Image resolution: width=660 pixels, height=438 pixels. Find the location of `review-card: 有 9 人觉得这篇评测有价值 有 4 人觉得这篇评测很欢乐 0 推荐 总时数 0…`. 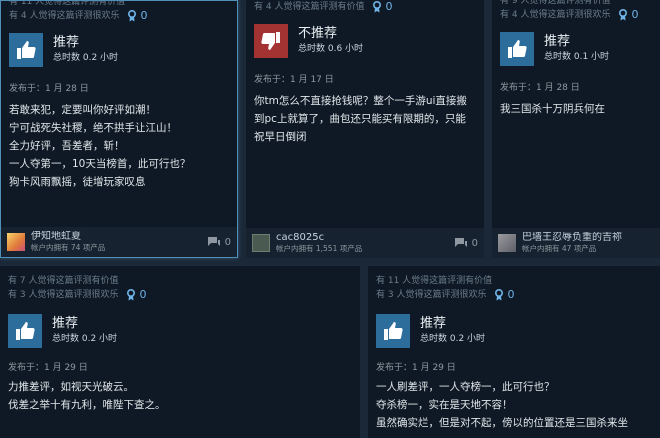

review-card: 有 9 人觉得这篇评测有价值 有 4 人觉得这篇评测很欢乐 0 推荐 总时数 0… is located at coordinates (576, 129).